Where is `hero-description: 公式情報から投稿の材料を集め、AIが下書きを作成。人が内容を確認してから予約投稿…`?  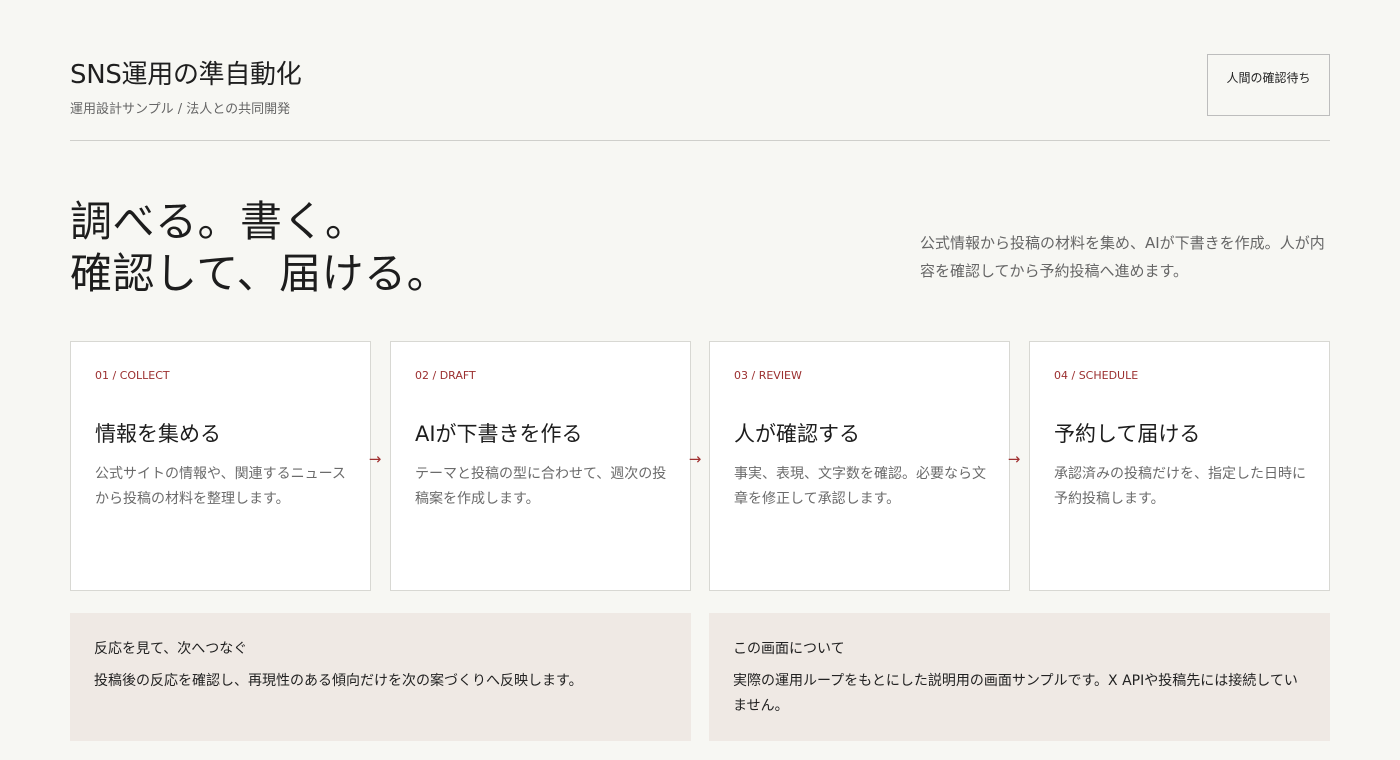
hero-description: 公式情報から投稿の材料を集め、AIが下書きを作成。人が内容を確認してから予約投稿… is located at coordinates (1122, 257).